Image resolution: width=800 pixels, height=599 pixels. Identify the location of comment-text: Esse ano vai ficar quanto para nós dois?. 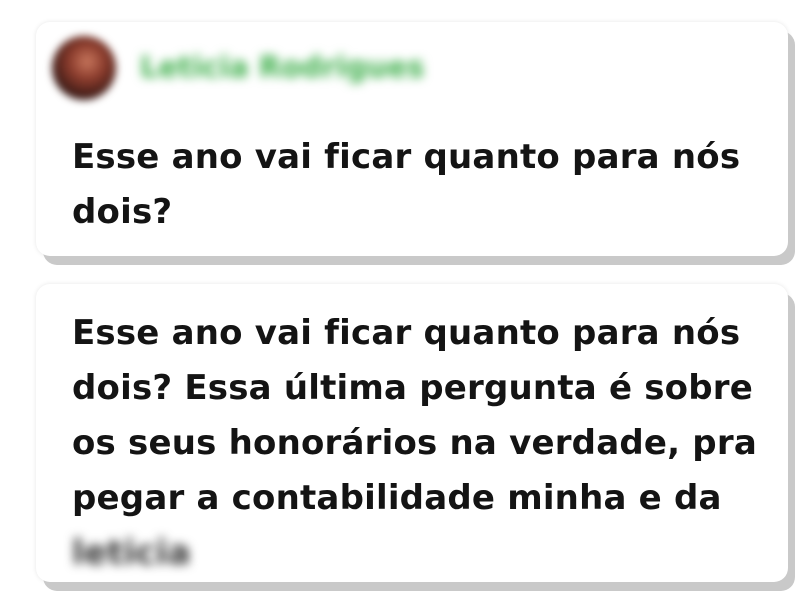
(406, 184).